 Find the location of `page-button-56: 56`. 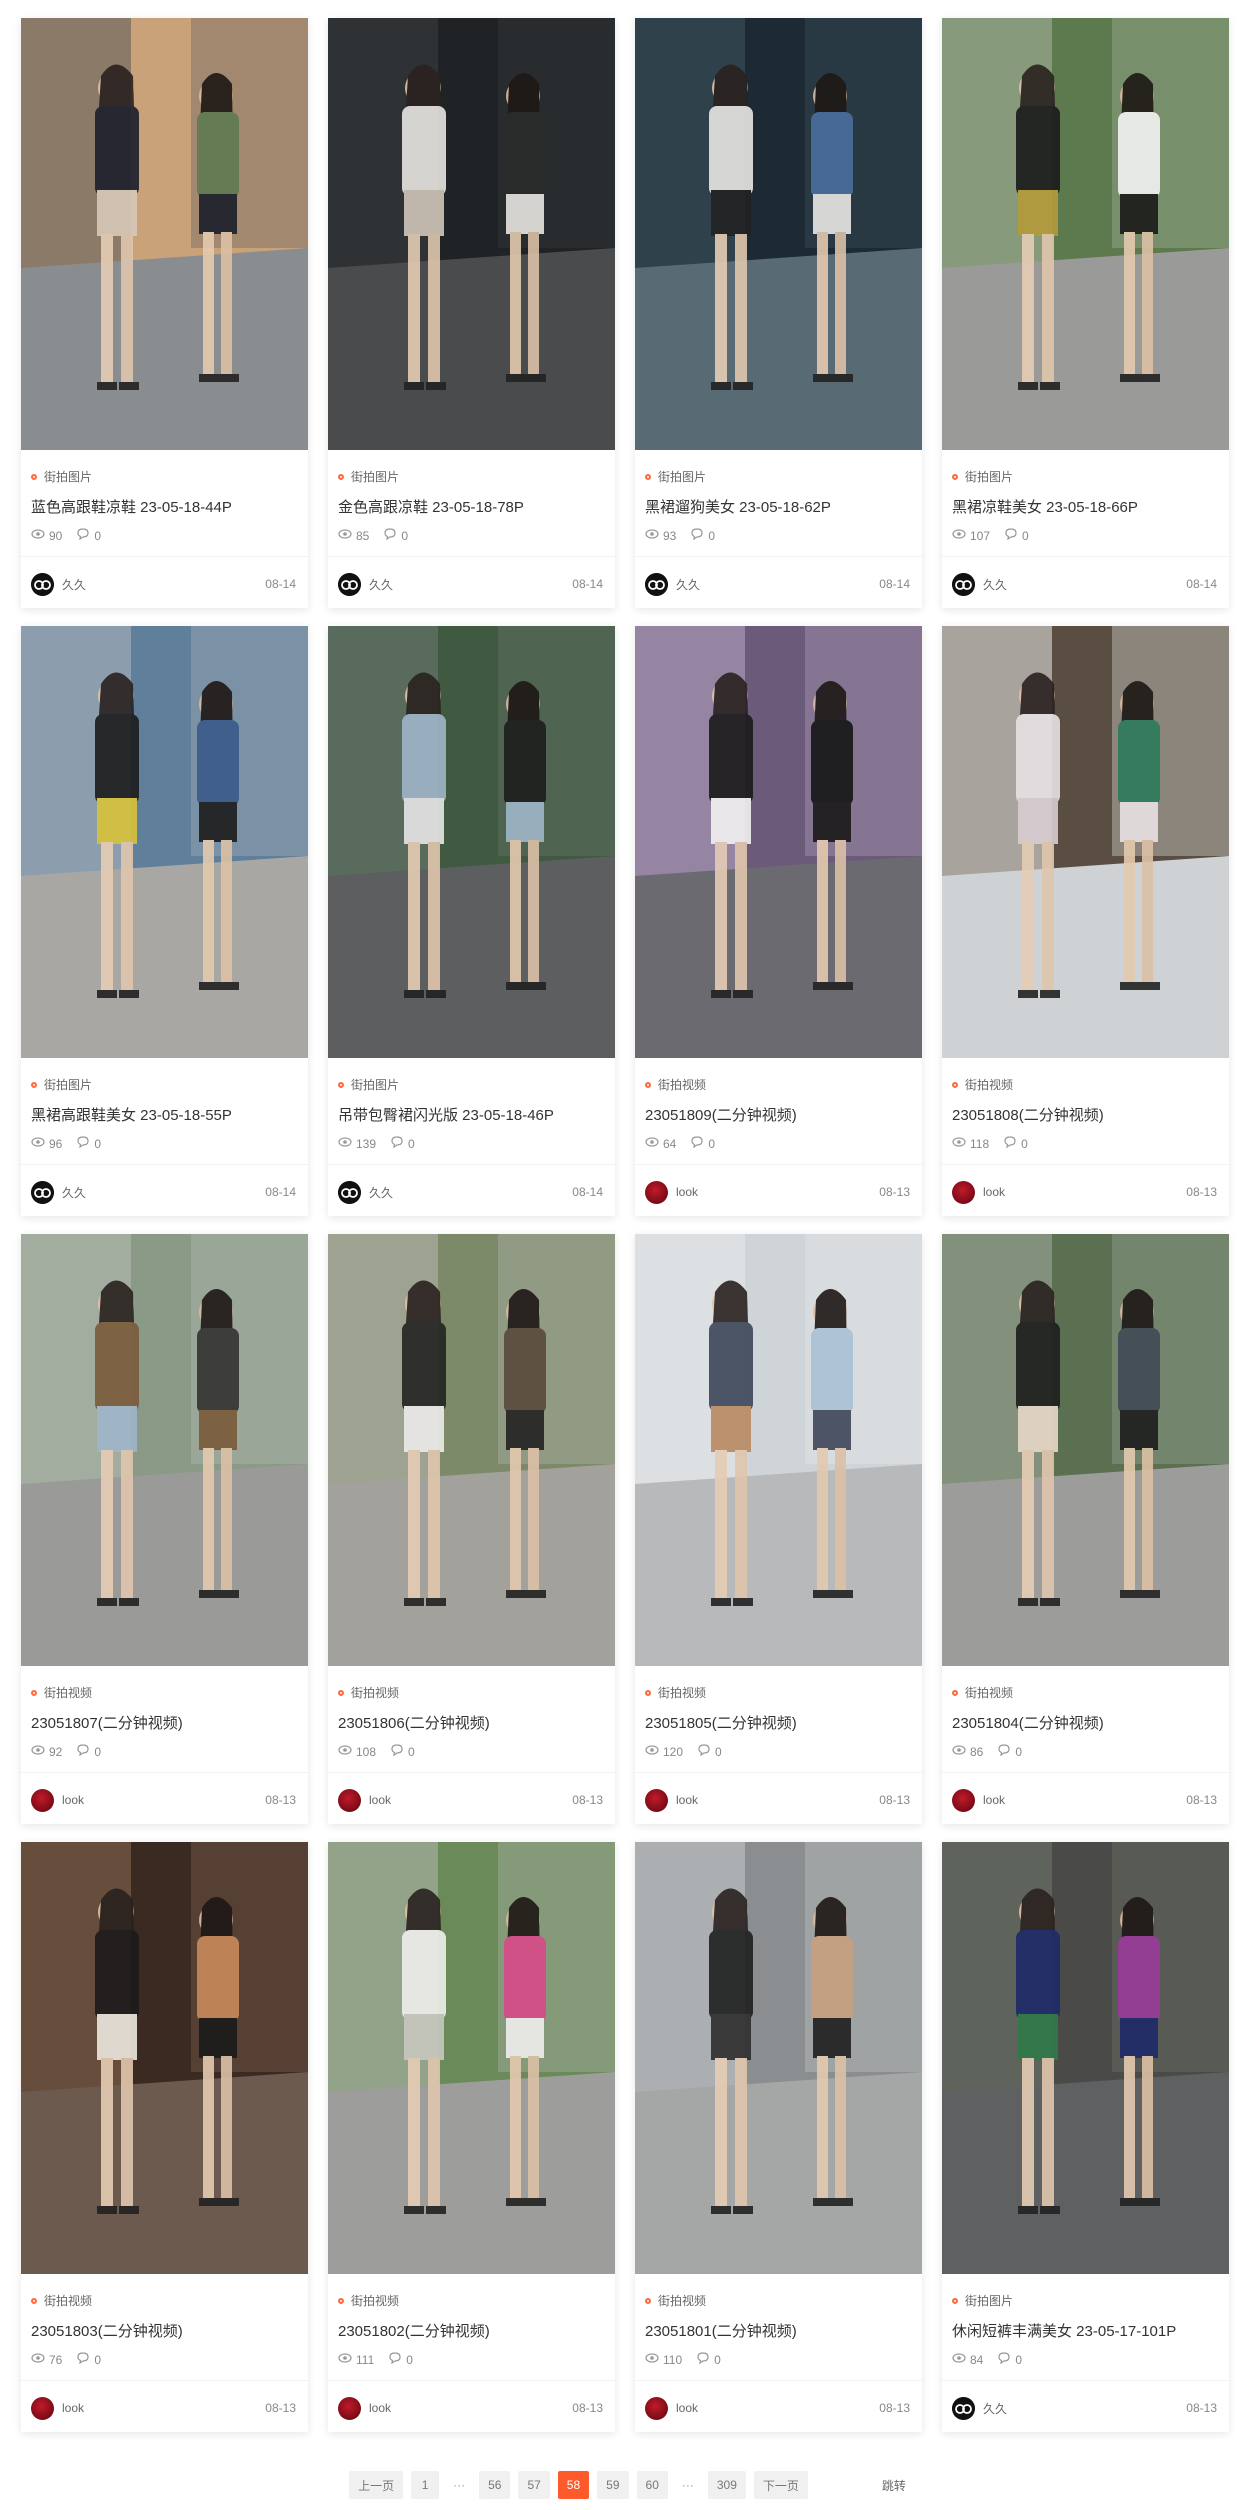

page-button-56: 56 is located at coordinates (495, 2485).